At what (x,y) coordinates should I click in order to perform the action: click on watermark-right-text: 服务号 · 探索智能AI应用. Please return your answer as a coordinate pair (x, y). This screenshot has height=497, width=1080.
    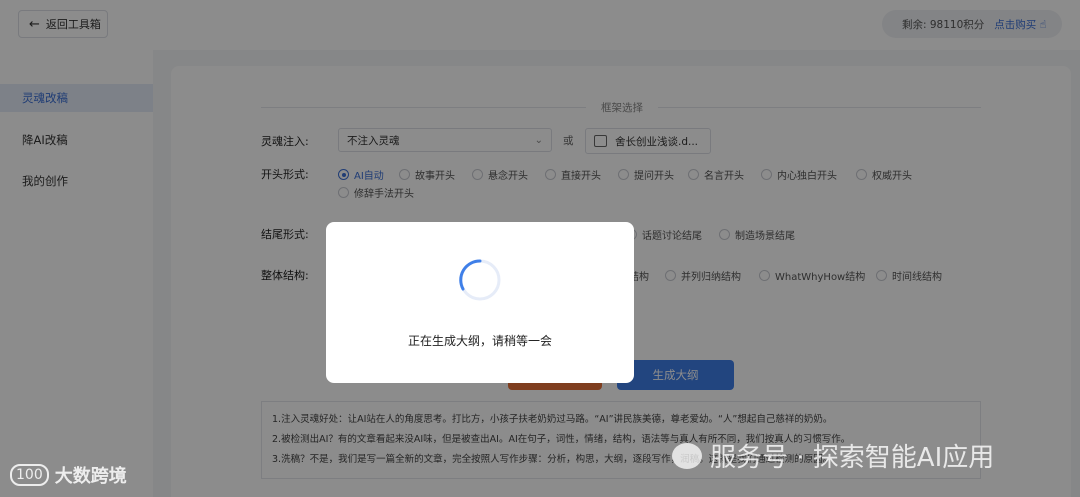
    Looking at the image, I should click on (852, 458).